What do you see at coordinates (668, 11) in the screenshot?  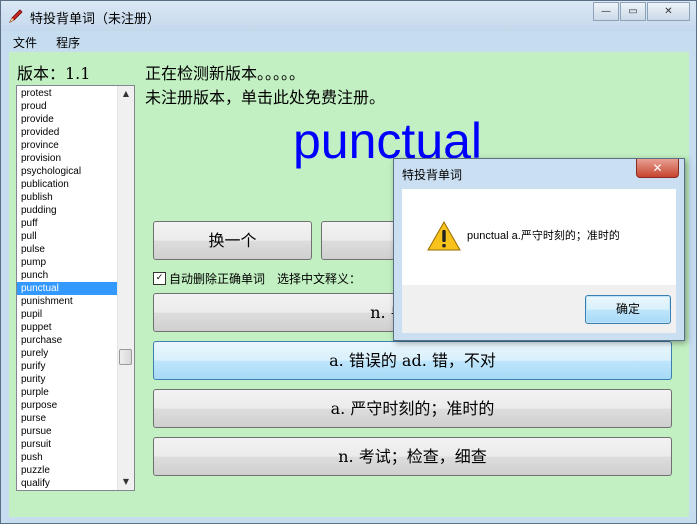 I see `close-button: ✕` at bounding box center [668, 11].